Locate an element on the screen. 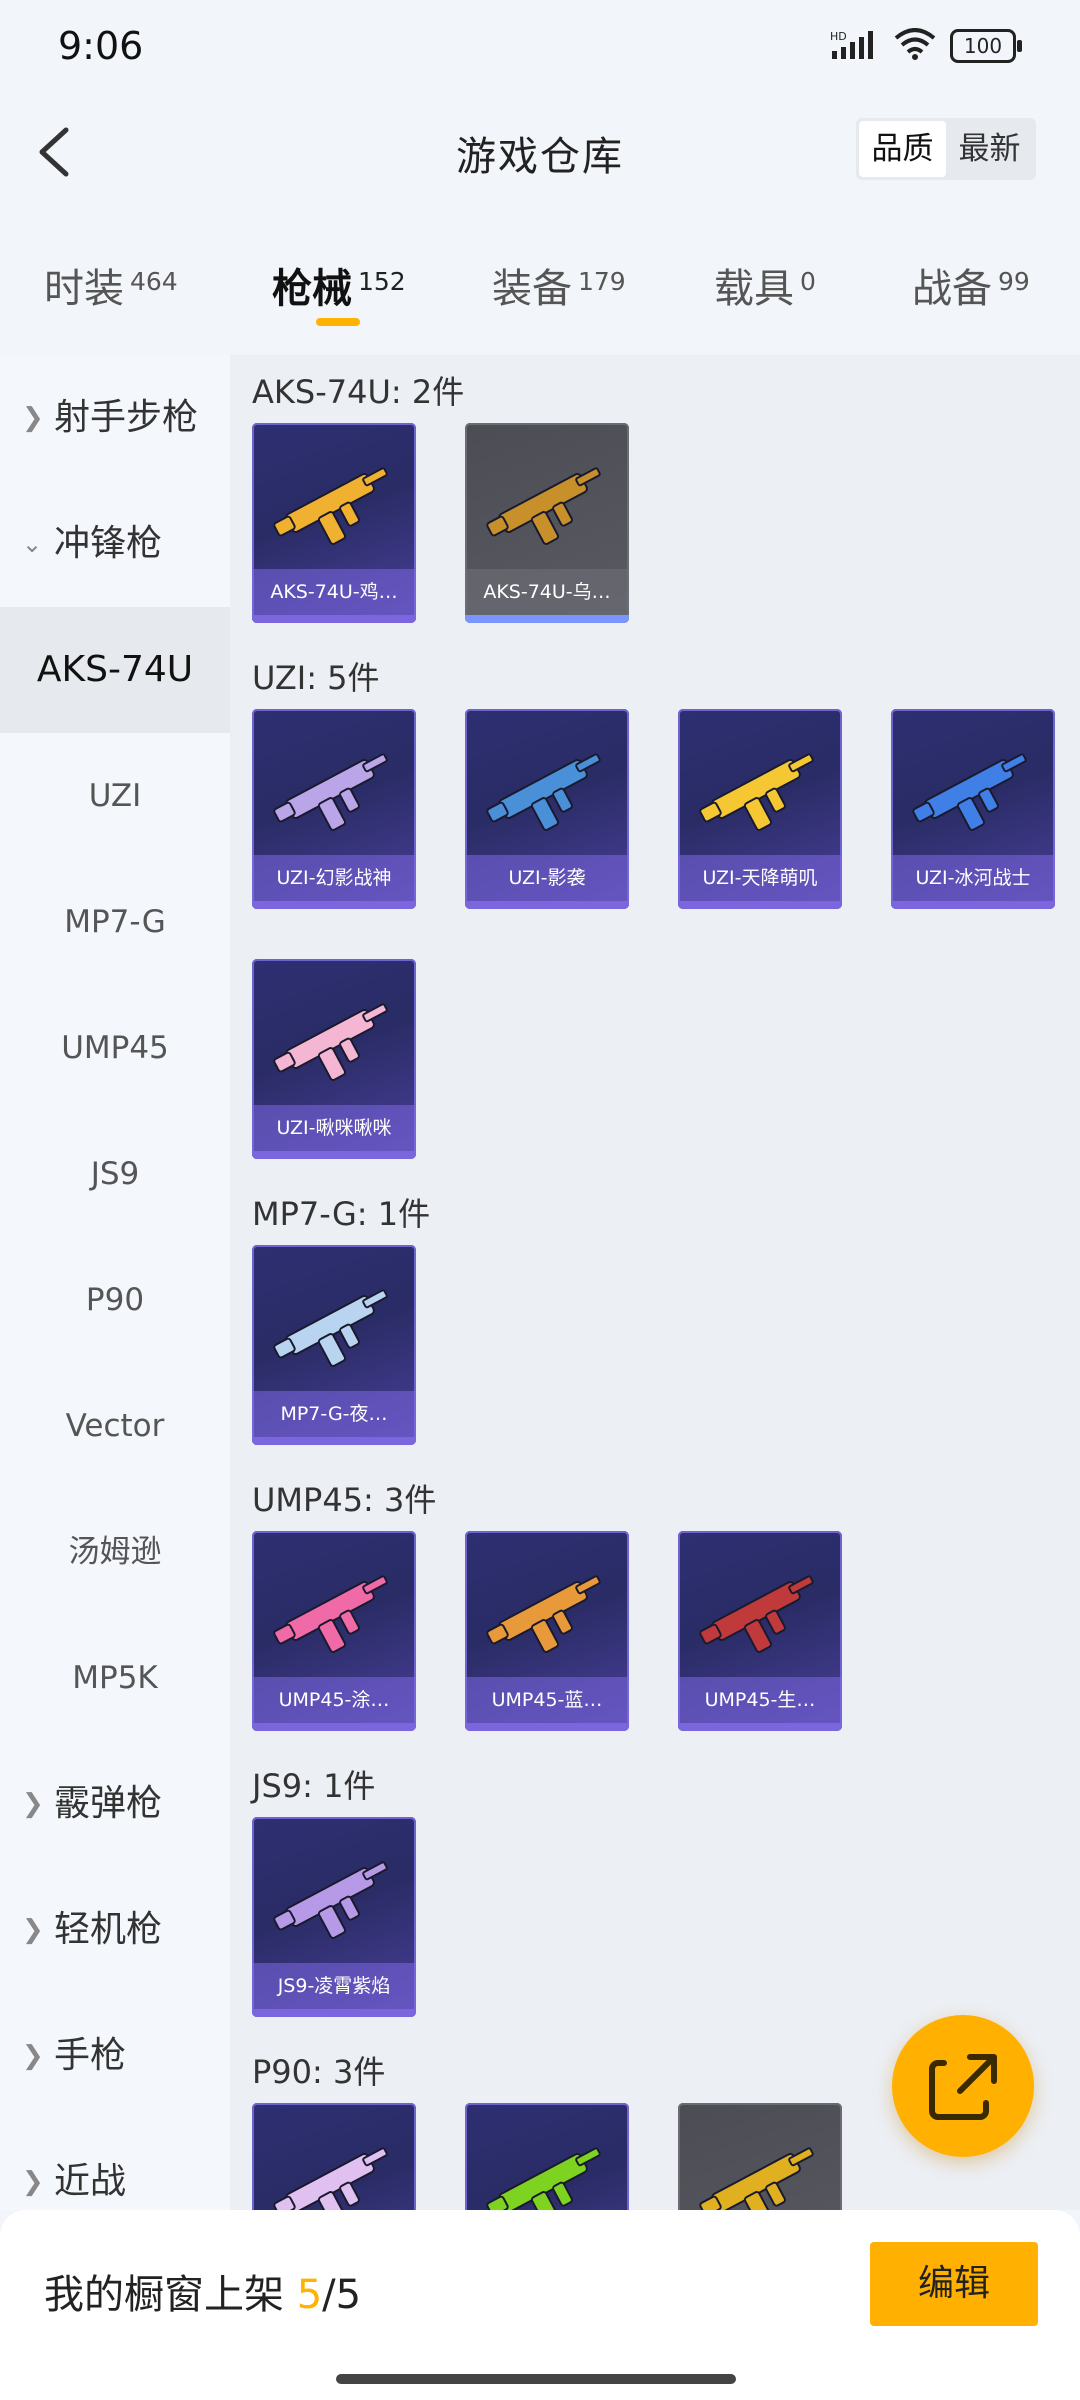  status-icons: HD 100 is located at coordinates (926, 46).